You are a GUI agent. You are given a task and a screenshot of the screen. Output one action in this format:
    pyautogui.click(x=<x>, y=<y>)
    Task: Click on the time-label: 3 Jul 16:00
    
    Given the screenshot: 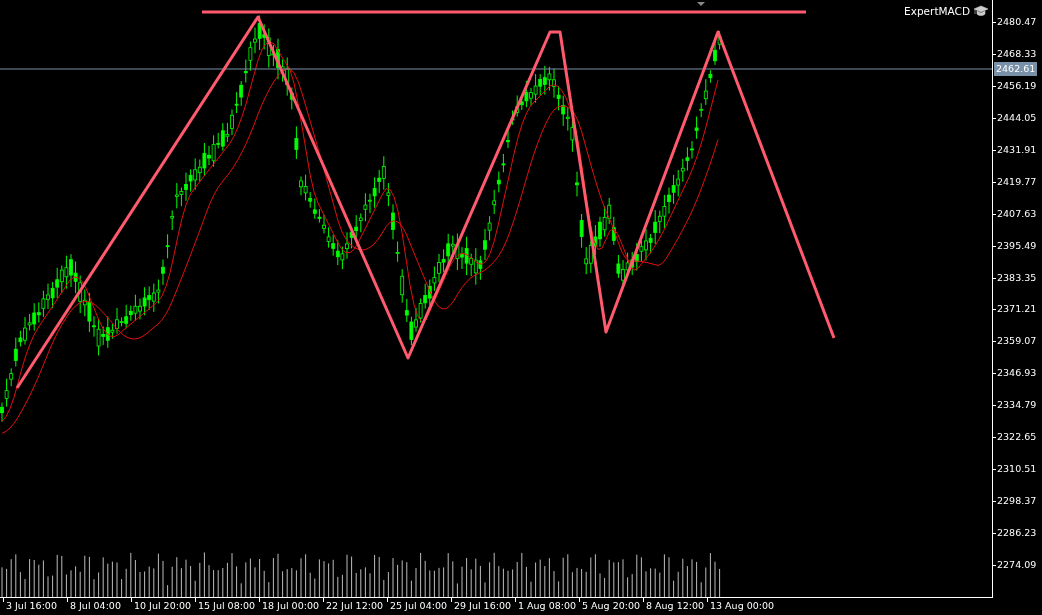 What is the action you would take?
    pyautogui.click(x=30, y=606)
    